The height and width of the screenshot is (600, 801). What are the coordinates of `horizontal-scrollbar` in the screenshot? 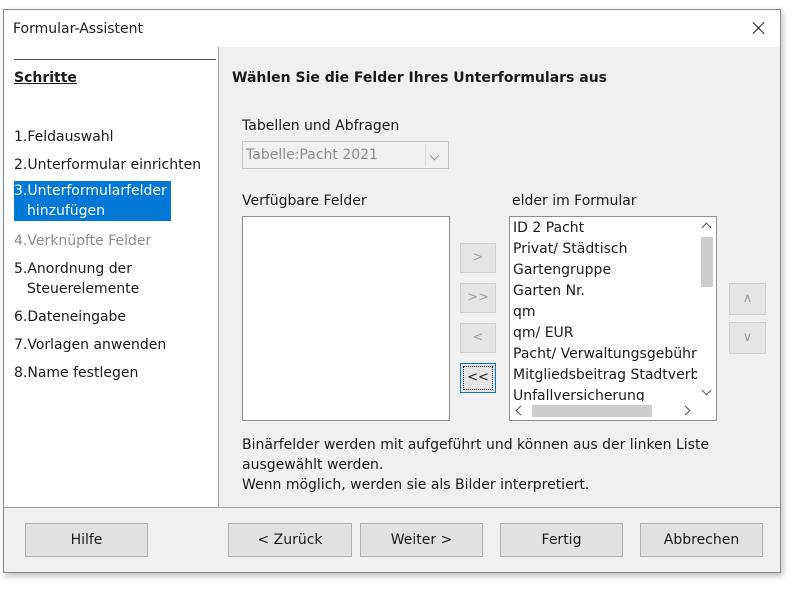 It's located at (603, 410).